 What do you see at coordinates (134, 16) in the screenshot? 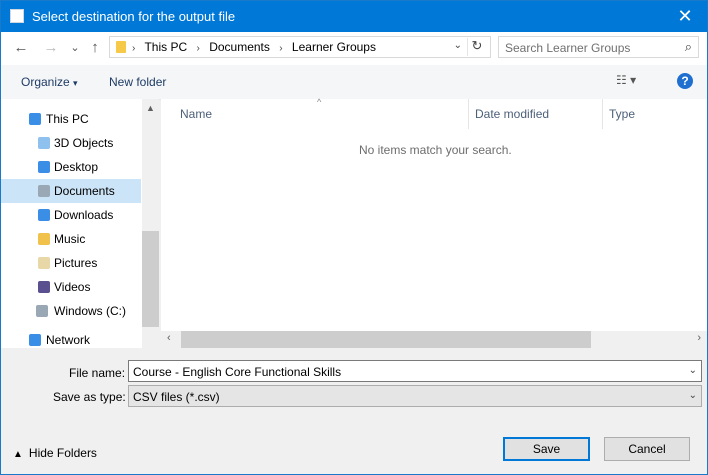
I see `window-title: Select destination for the output file` at bounding box center [134, 16].